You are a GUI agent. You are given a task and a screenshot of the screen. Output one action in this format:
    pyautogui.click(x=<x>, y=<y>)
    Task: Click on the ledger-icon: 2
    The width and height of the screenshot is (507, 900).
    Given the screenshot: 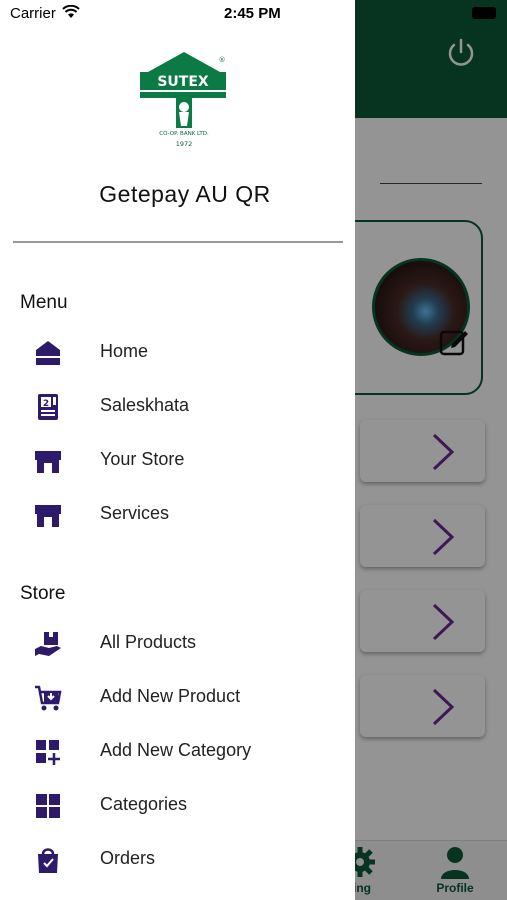 What is the action you would take?
    pyautogui.click(x=48, y=407)
    